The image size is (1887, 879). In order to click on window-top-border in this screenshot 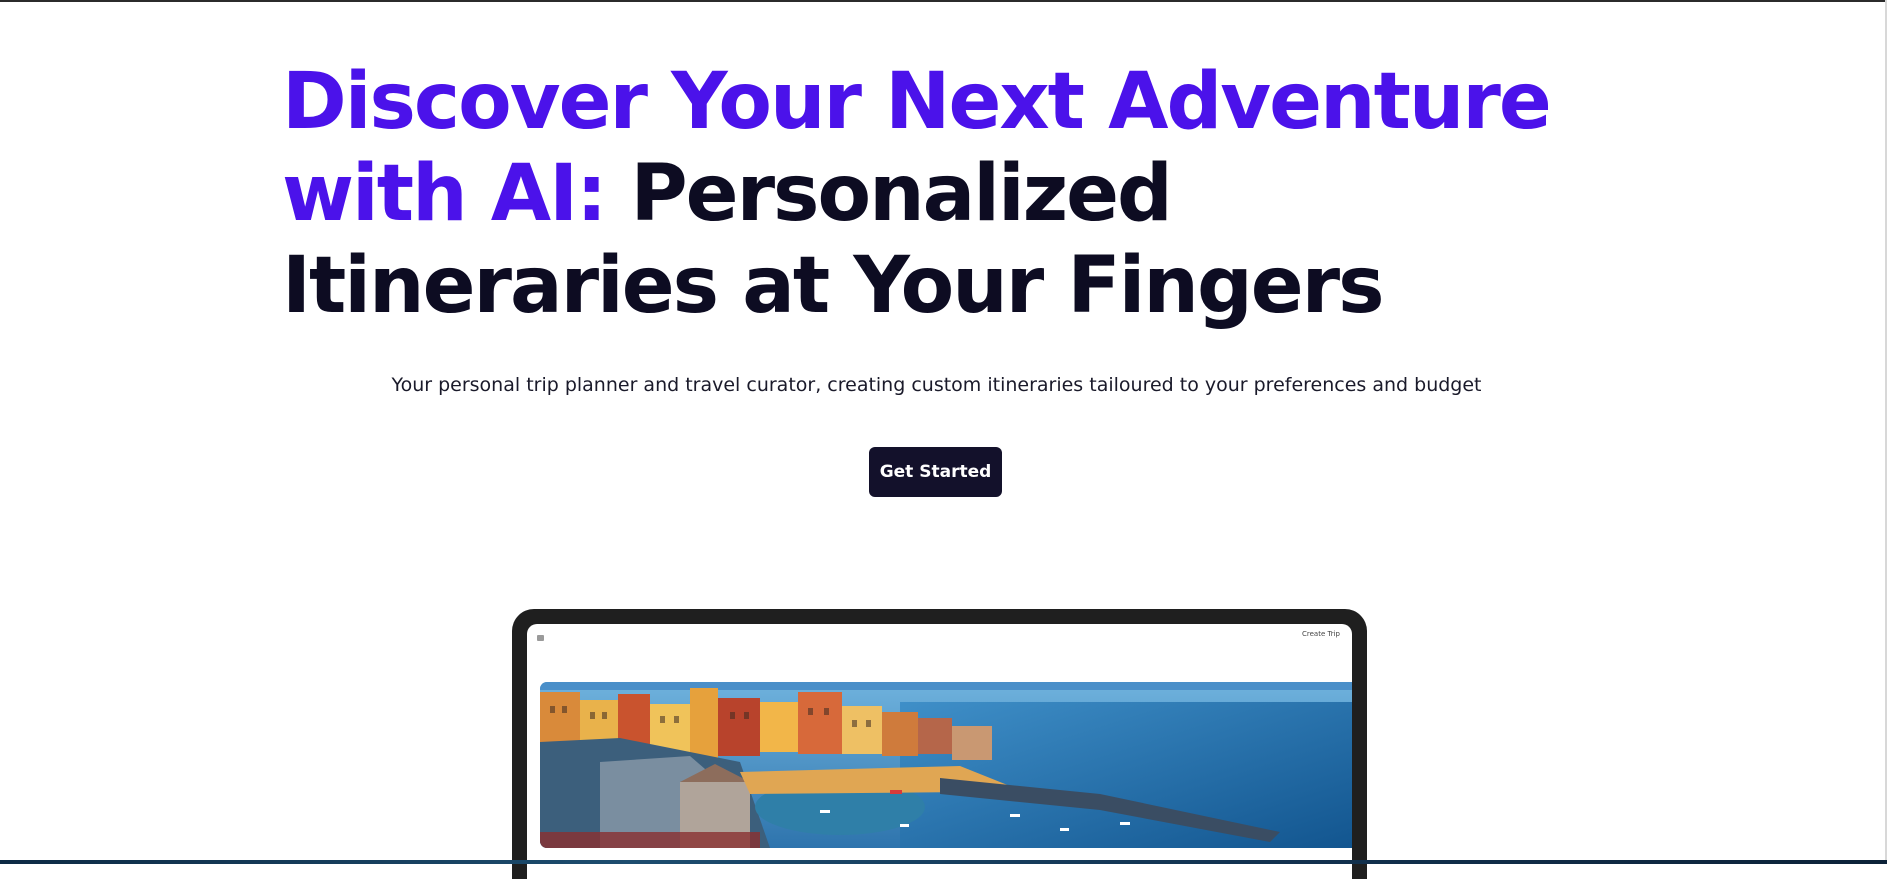, I will do `click(943, 1)`.